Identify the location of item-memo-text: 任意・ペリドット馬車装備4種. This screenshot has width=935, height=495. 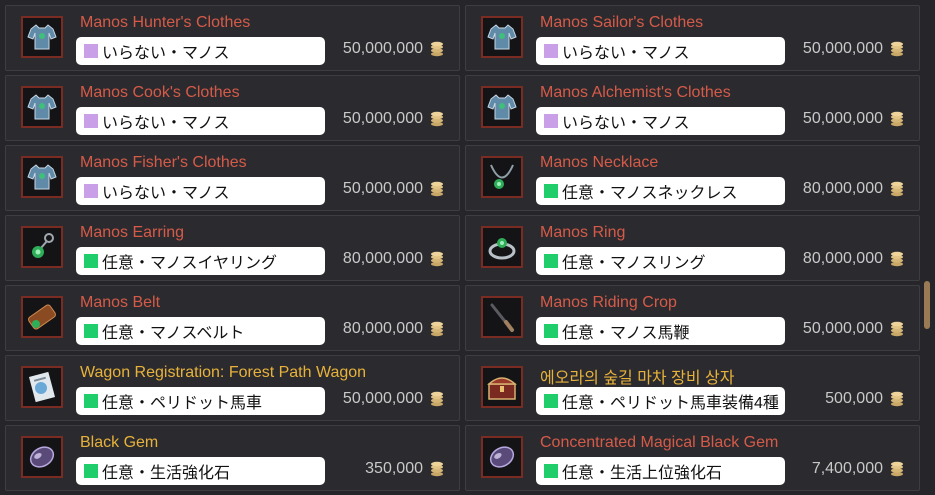
(670, 403).